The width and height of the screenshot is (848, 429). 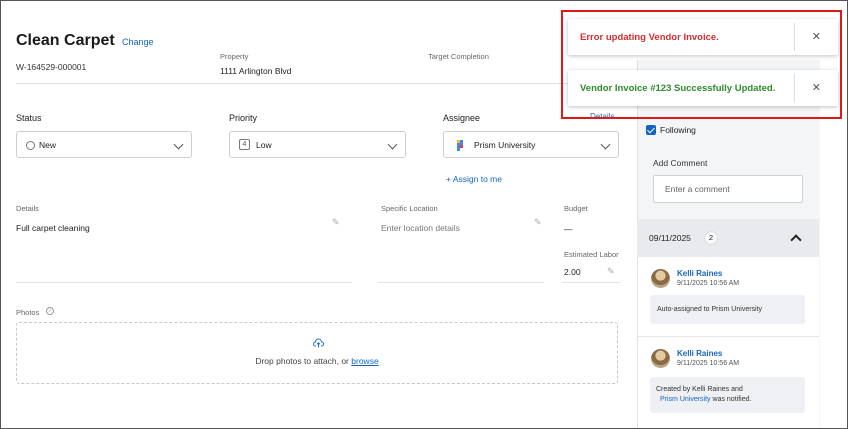 What do you see at coordinates (710, 309) in the screenshot?
I see `entry-text: Auto-assigned to Prism University` at bounding box center [710, 309].